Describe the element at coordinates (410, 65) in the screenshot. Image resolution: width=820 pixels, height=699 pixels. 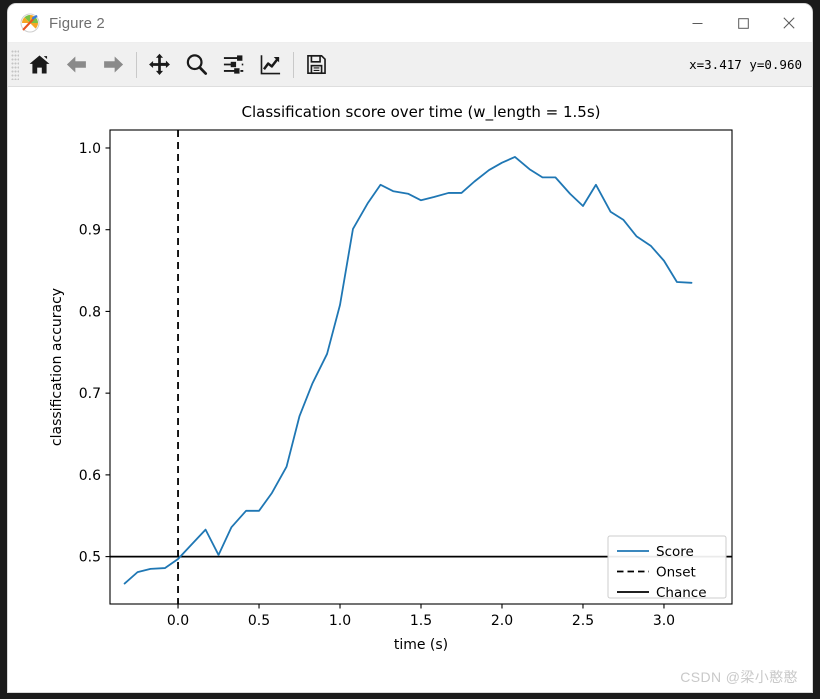
I see `matplotlib-navigation-toolbar: x=3.417 y=0.960` at that location.